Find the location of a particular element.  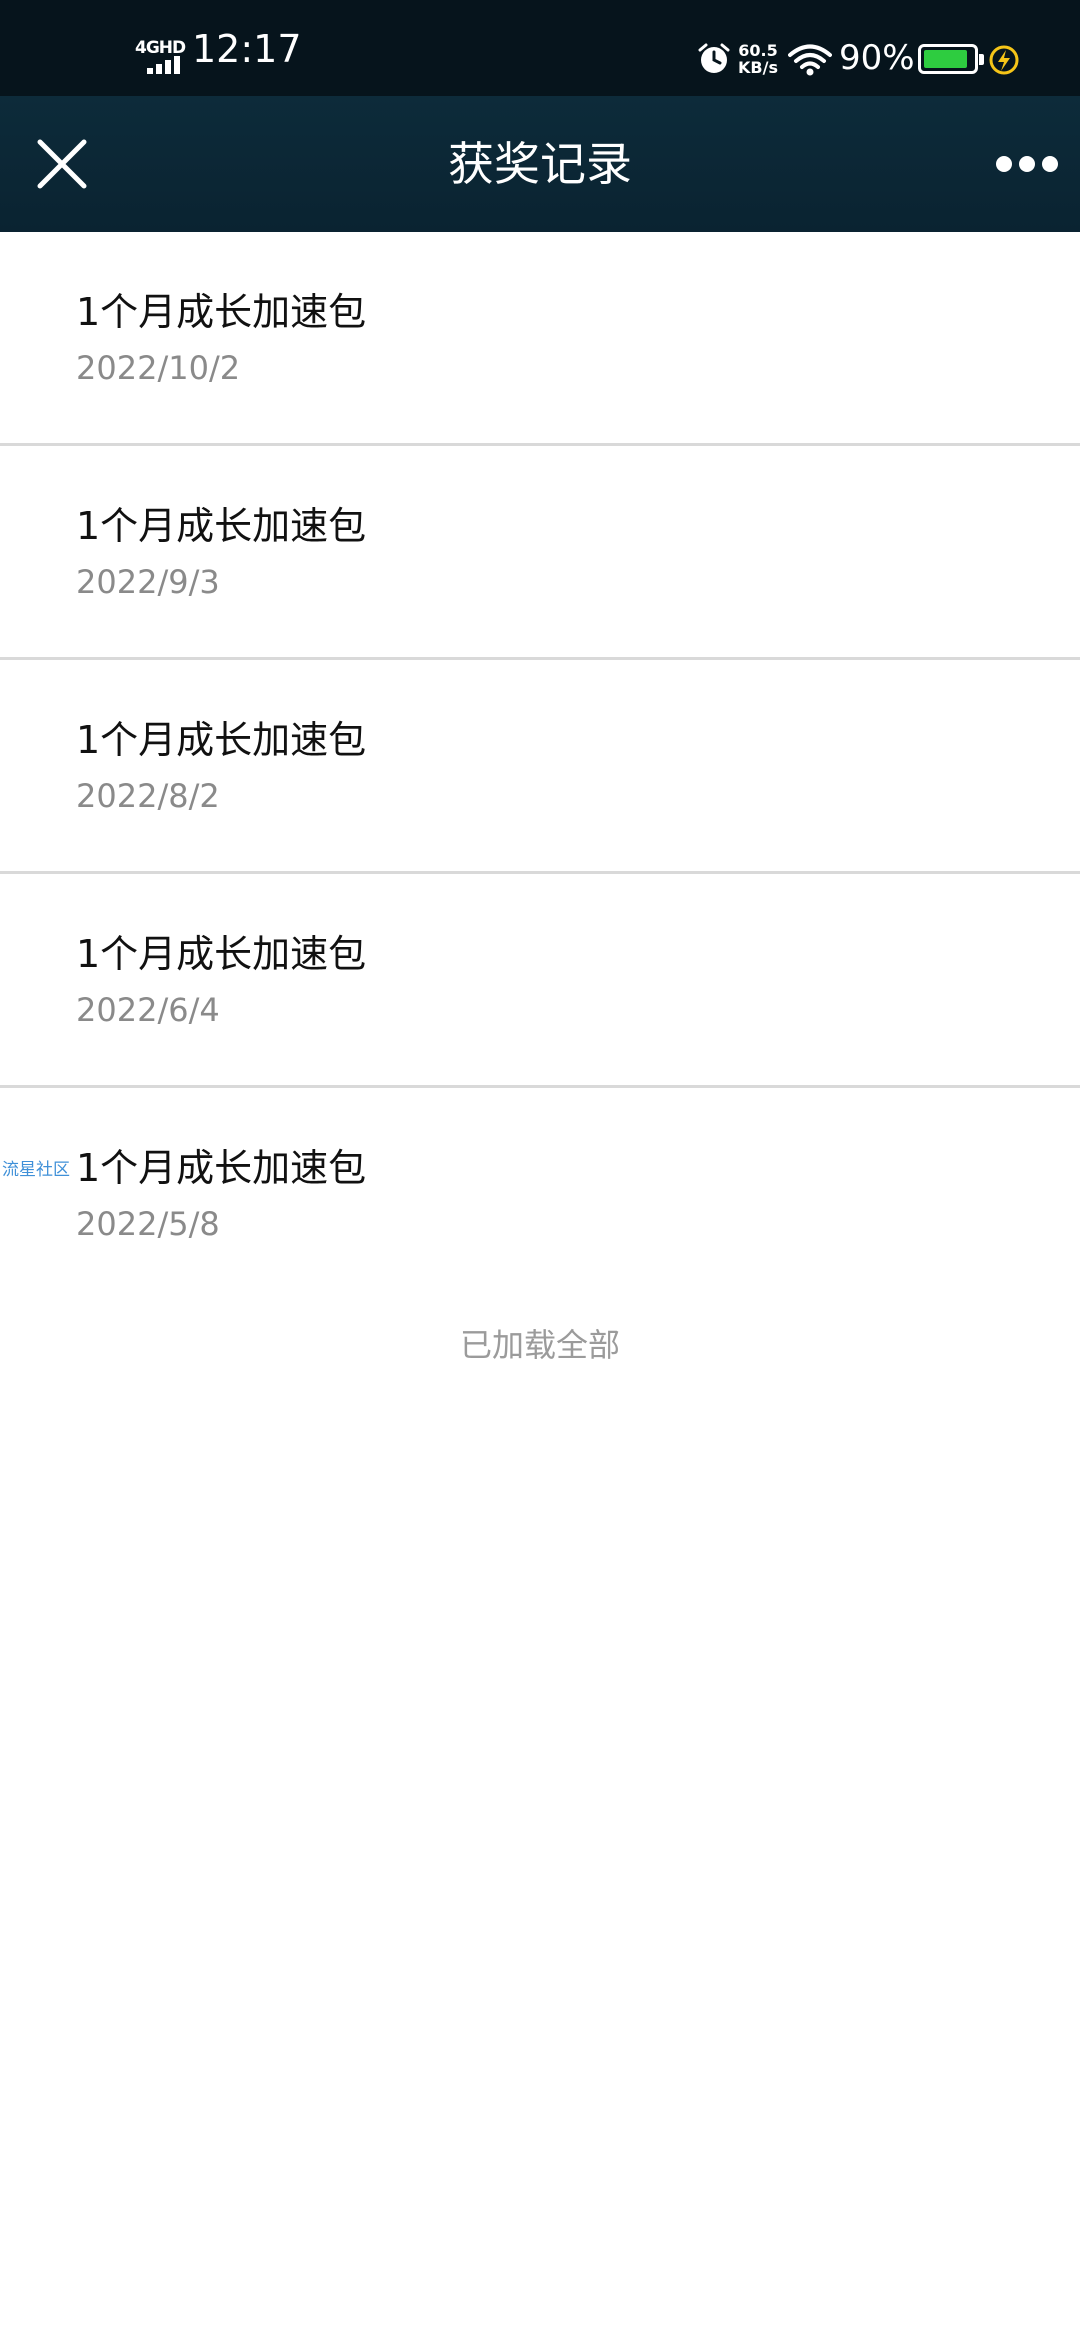

list-item: 1个月成长加速包 2022/8/2 is located at coordinates (540, 767).